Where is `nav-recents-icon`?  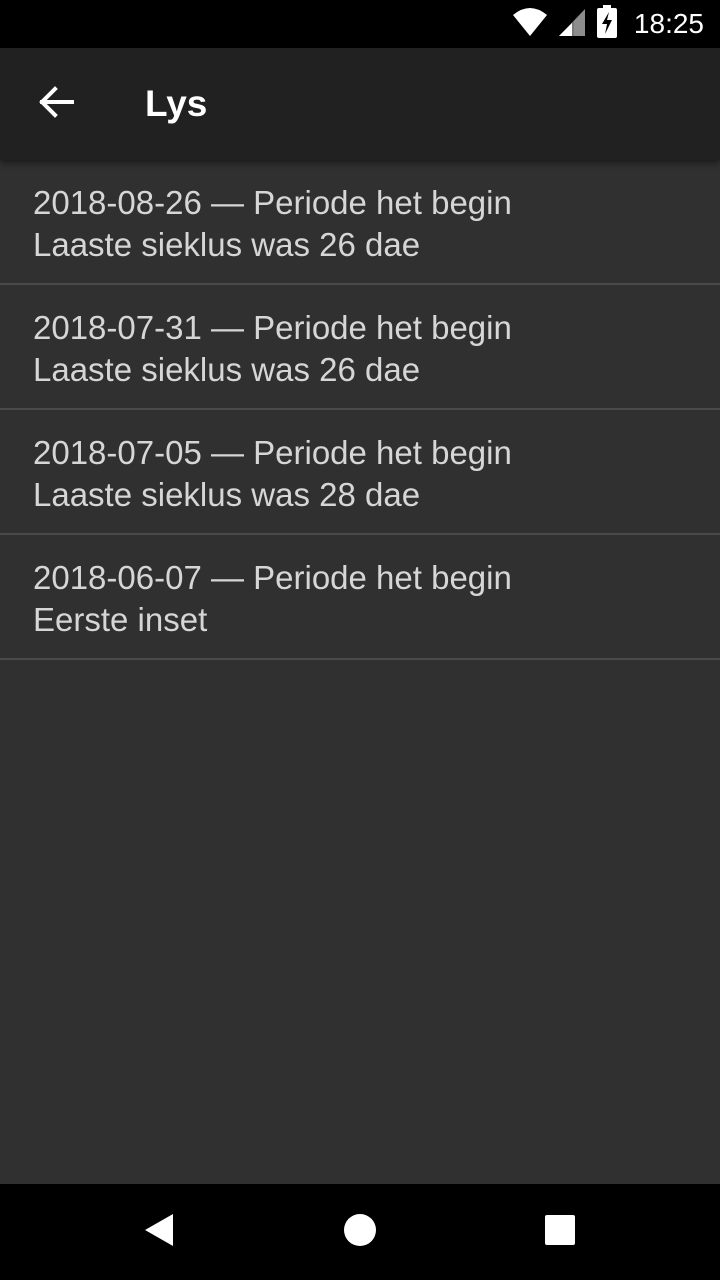 nav-recents-icon is located at coordinates (560, 1232).